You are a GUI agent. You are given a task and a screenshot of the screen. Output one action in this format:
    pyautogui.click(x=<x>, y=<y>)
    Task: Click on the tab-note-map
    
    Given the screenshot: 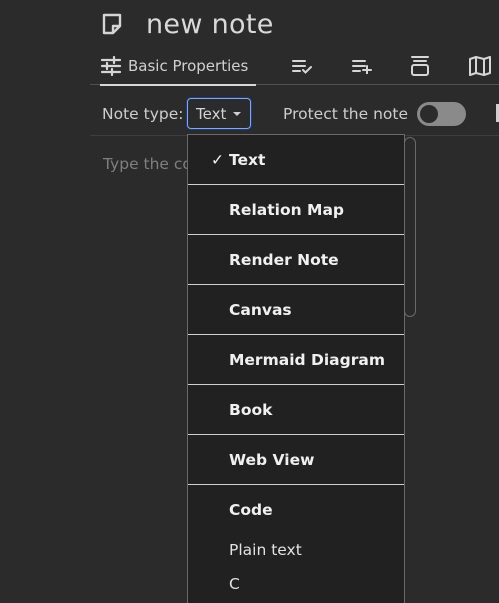 What is the action you would take?
    pyautogui.click(x=480, y=66)
    